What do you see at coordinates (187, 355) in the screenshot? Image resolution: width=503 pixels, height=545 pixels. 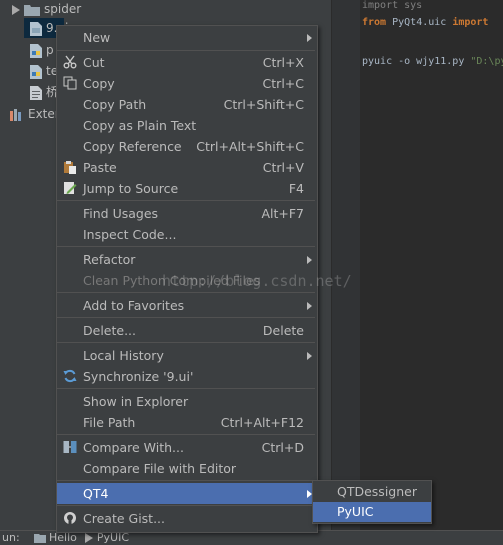 I see `menu-item-local-history: Local History` at bounding box center [187, 355].